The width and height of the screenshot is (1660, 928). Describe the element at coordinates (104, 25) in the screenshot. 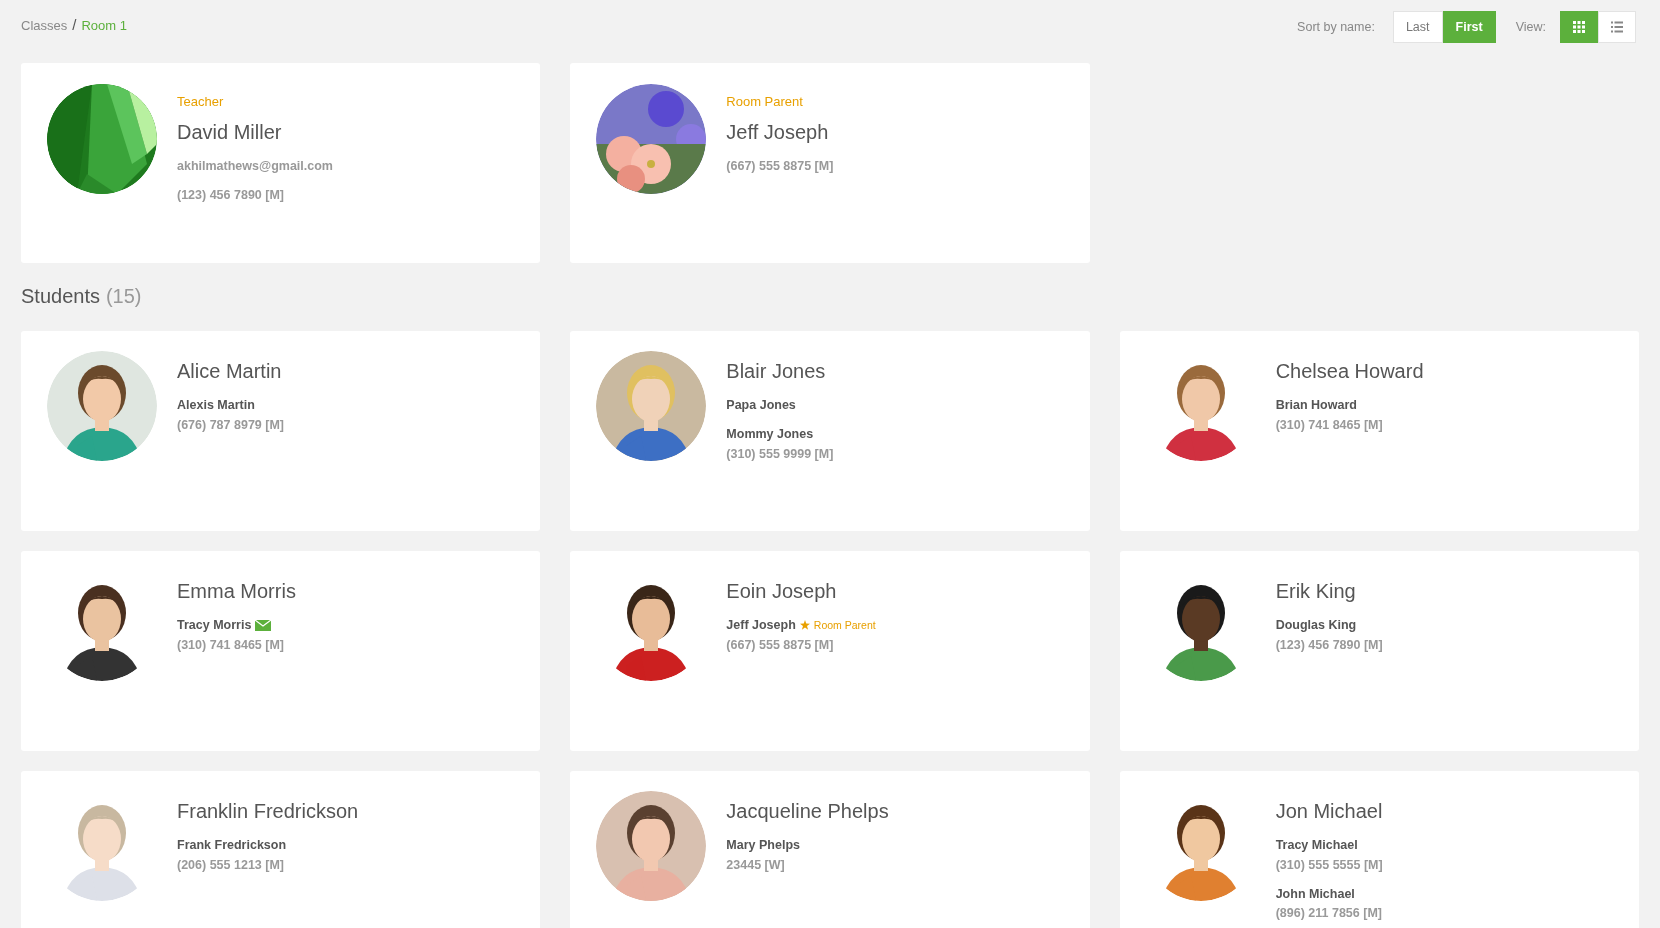

I see `breadcrumb-link: Room 1` at that location.